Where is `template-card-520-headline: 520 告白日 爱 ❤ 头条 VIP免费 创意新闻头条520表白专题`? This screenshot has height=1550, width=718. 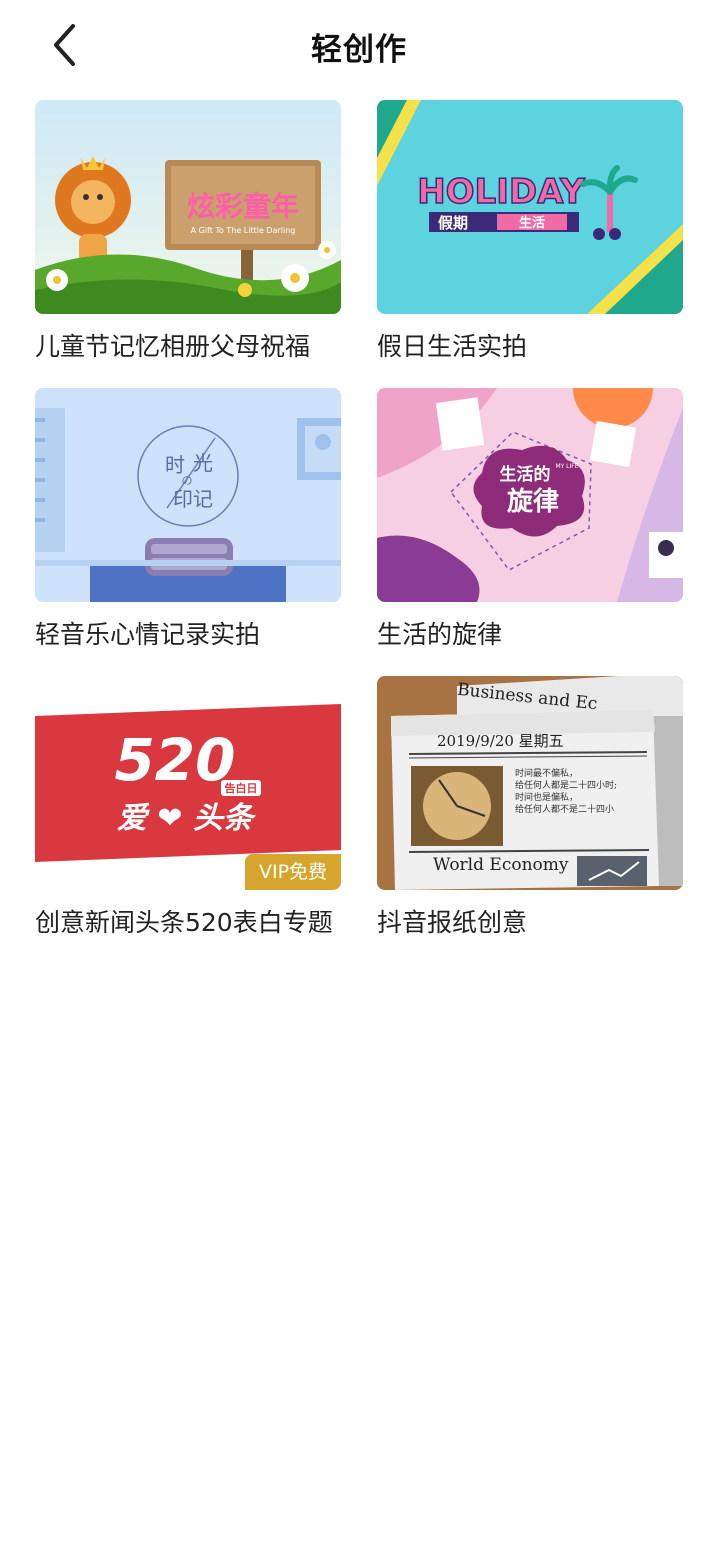
template-card-520-headline: 520 告白日 爱 ❤ 头条 VIP免费 创意新闻头条520表白专题 is located at coordinates (188, 810).